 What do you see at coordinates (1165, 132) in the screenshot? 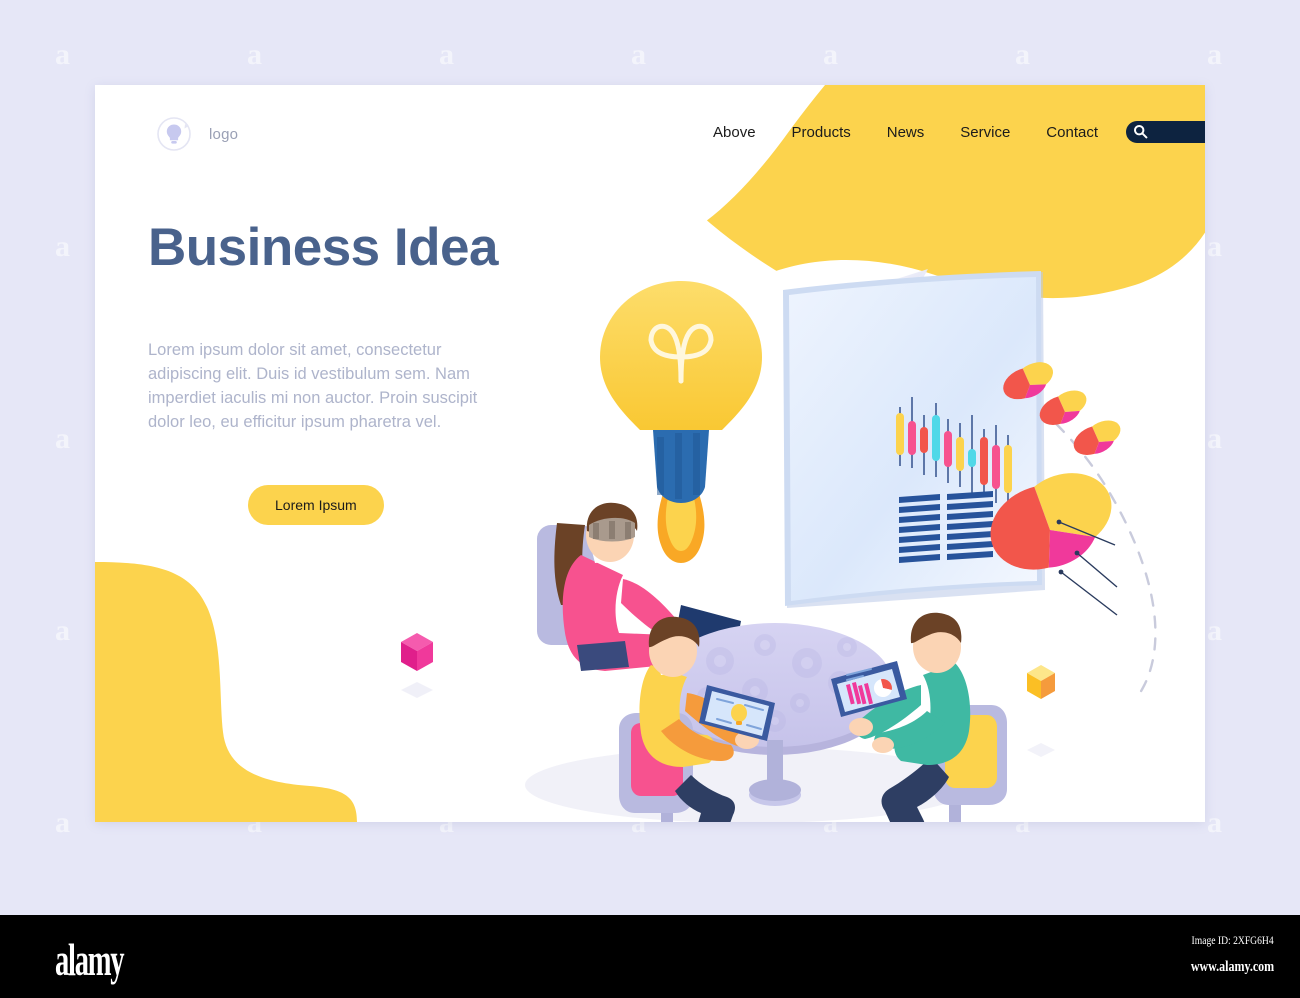
I see `search-box` at bounding box center [1165, 132].